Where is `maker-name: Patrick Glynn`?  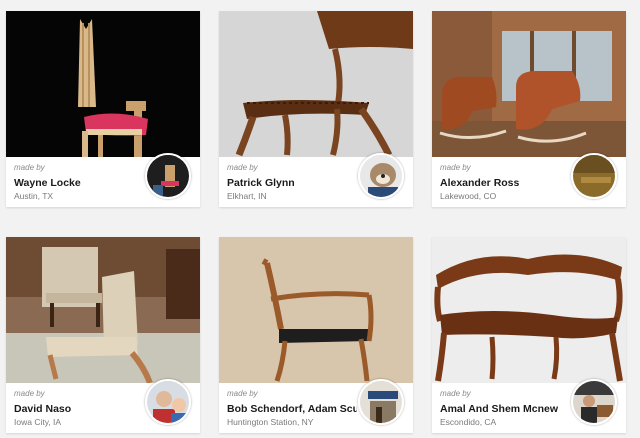 maker-name: Patrick Glynn is located at coordinates (292, 183).